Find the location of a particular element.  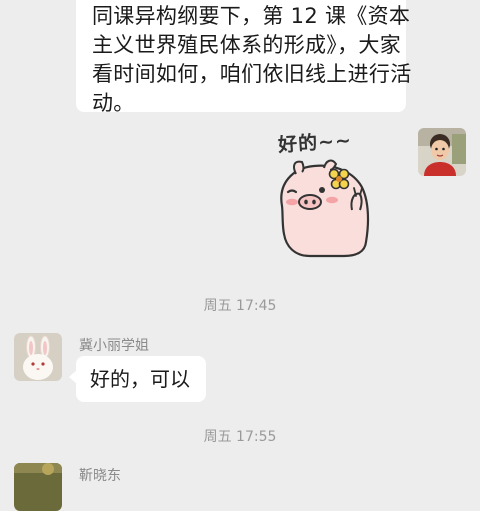

rabbit-icon is located at coordinates (38, 357).